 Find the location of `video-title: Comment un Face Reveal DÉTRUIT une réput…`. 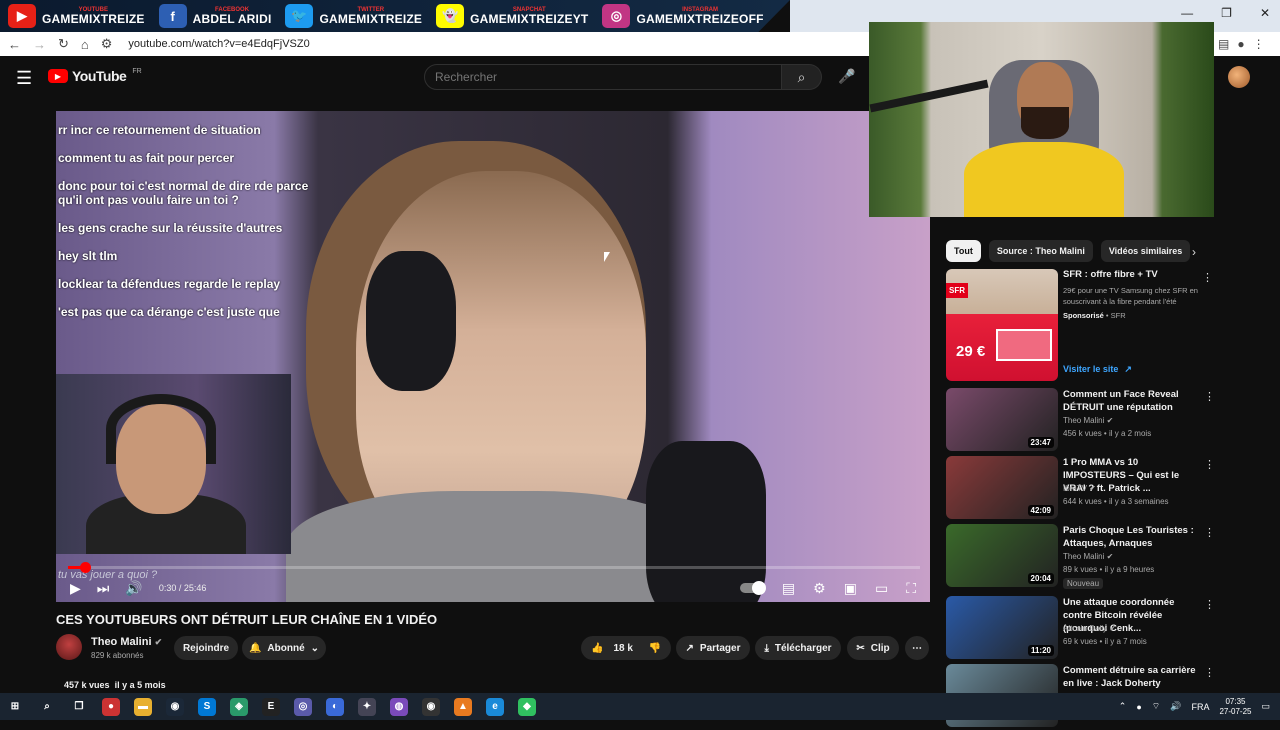

video-title: Comment un Face Reveal DÉTRUIT une réput… is located at coordinates (1133, 401).